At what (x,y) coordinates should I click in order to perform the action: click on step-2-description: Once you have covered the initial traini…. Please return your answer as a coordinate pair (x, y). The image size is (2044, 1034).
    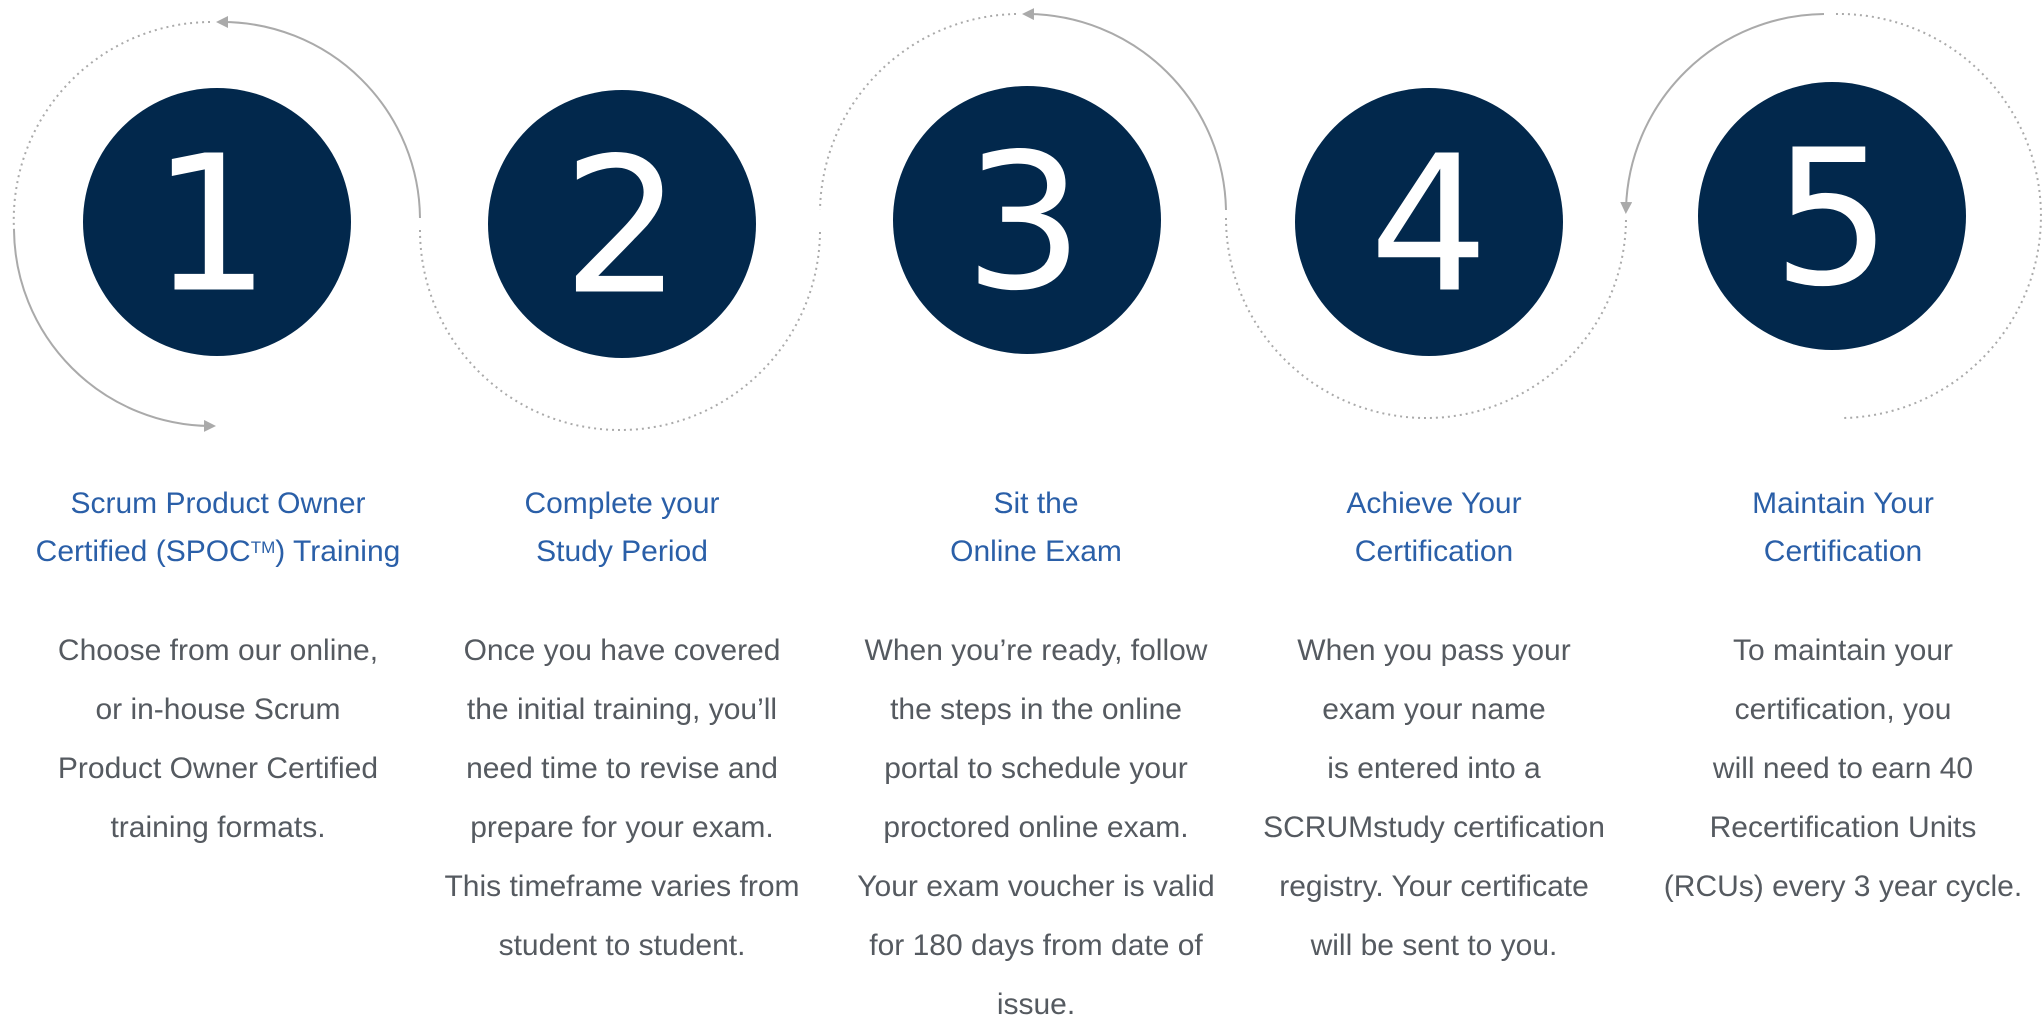
    Looking at the image, I should click on (622, 798).